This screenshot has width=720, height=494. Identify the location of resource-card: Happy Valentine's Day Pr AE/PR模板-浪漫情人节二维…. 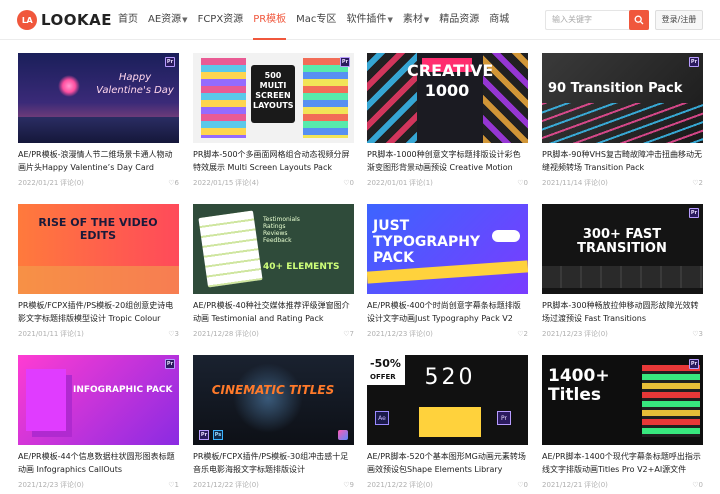
(98, 120).